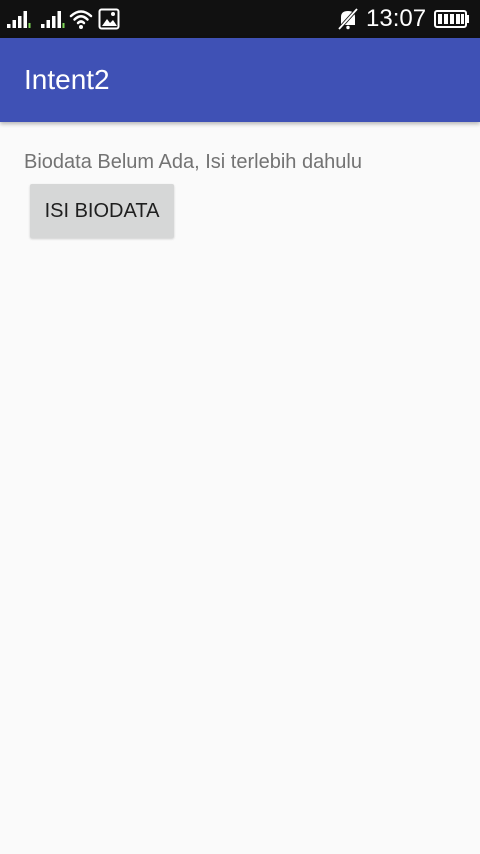  Describe the element at coordinates (102, 211) in the screenshot. I see `isi-biodata-button: ISI BIODATA` at that location.